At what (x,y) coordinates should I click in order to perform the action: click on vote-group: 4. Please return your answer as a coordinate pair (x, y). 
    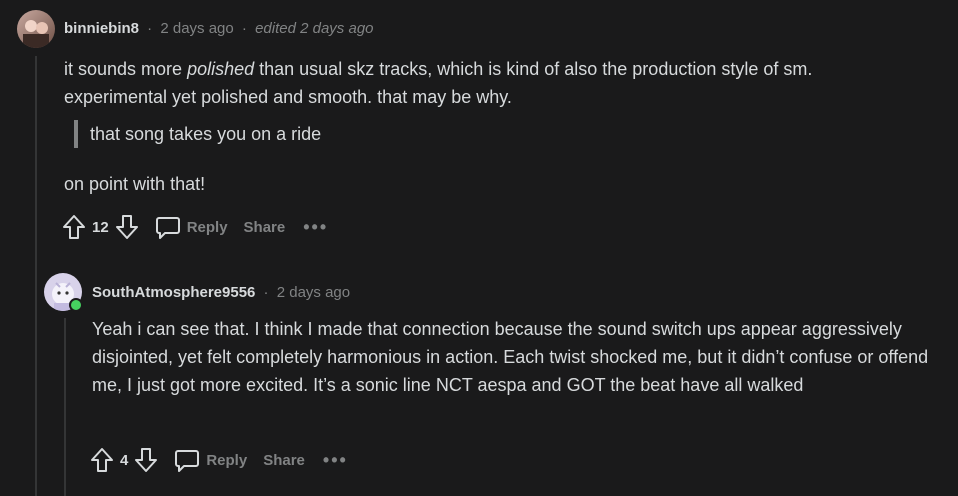
    Looking at the image, I should click on (124, 460).